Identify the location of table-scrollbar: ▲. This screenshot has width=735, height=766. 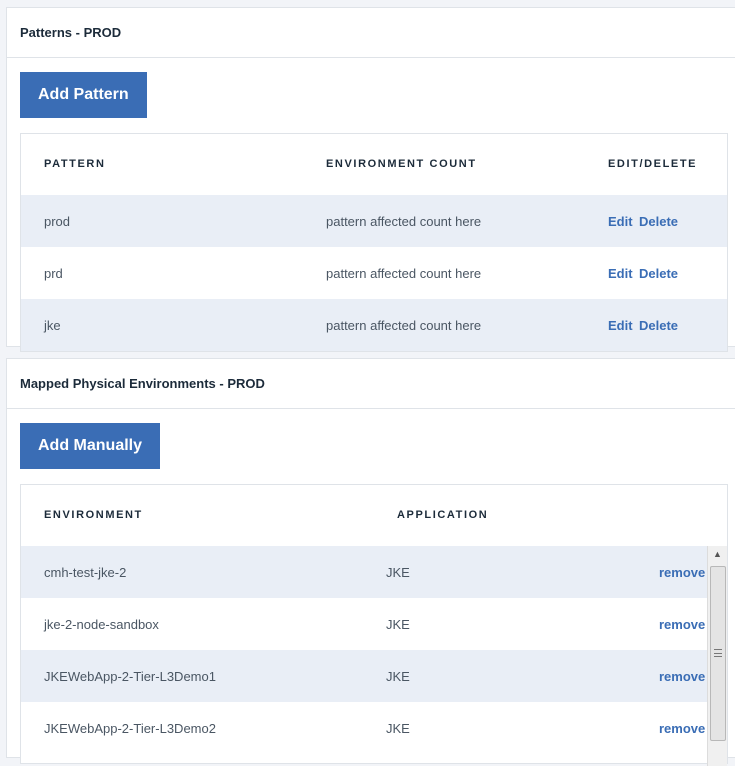
(717, 656).